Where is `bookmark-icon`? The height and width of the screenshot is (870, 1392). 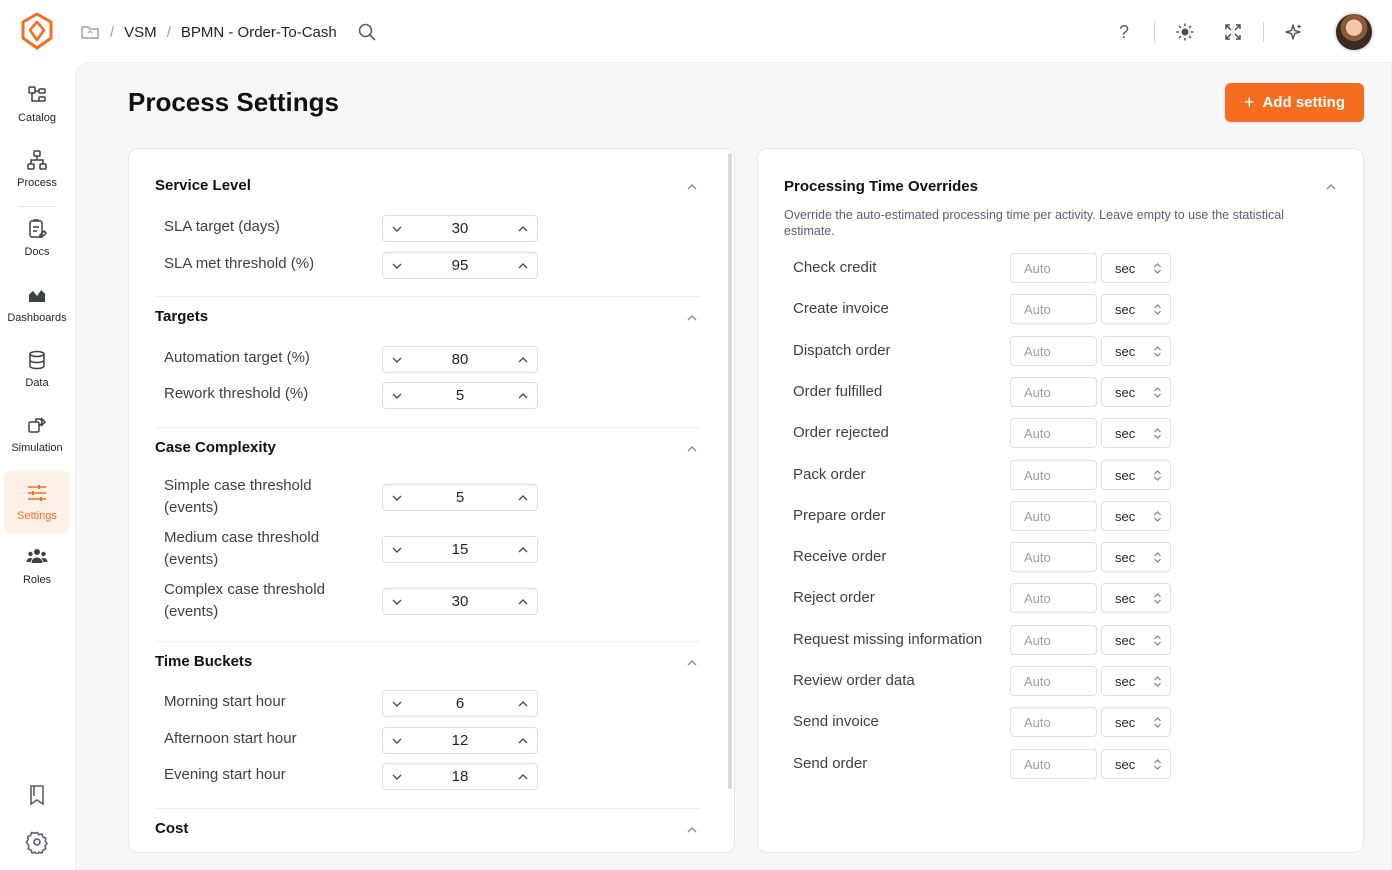 bookmark-icon is located at coordinates (37, 795).